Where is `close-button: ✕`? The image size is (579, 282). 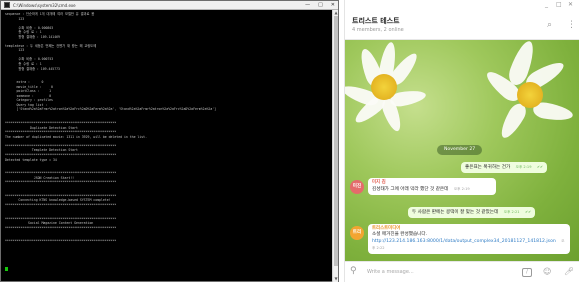 close-button: ✕ is located at coordinates (333, 5).